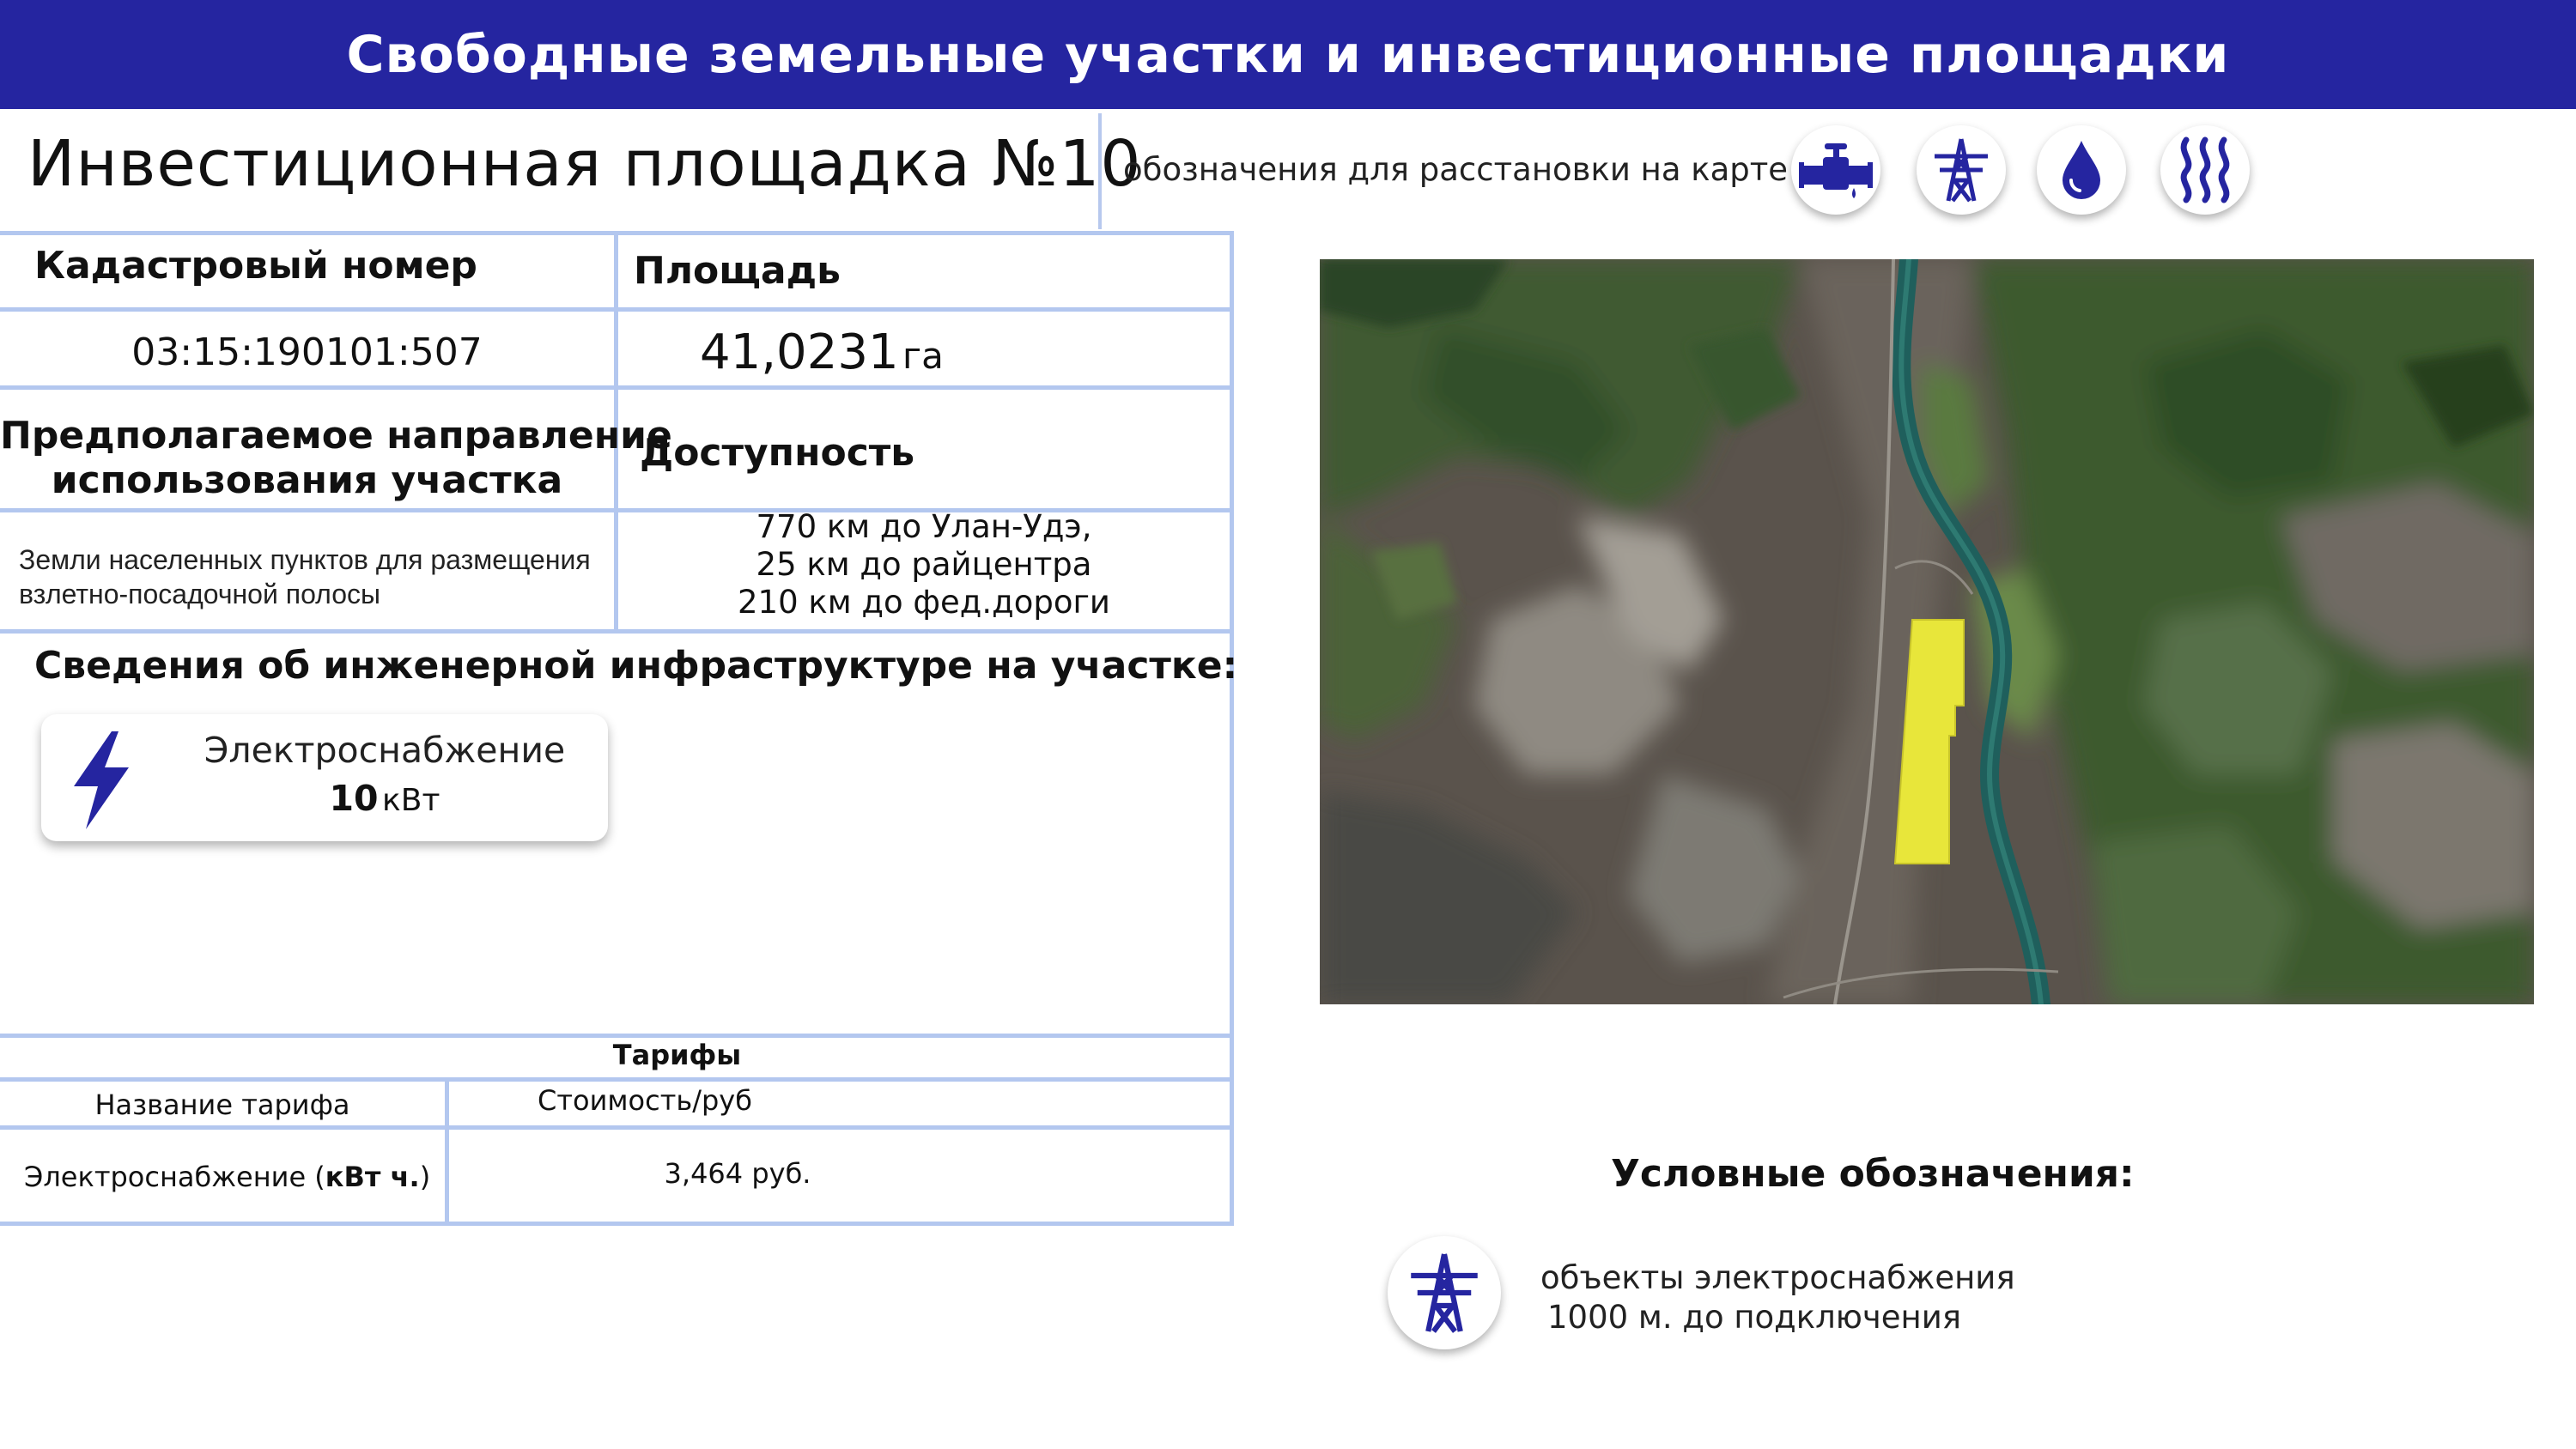 Image resolution: width=2576 pixels, height=1449 pixels. I want to click on area-number: 41,0231, so click(799, 352).